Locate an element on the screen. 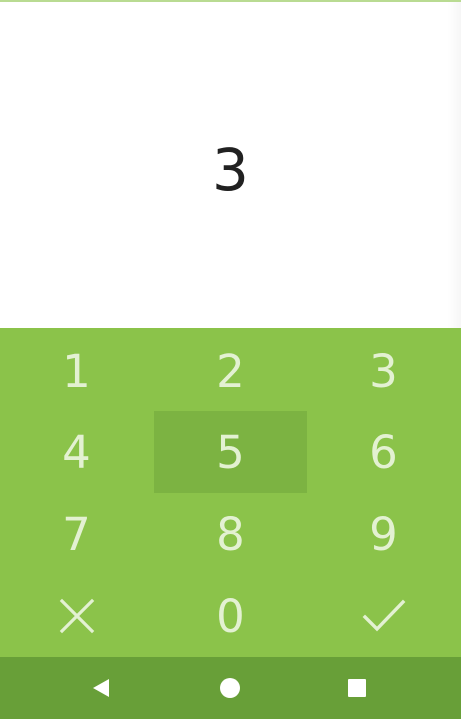  back-triangle-icon is located at coordinates (101, 688).